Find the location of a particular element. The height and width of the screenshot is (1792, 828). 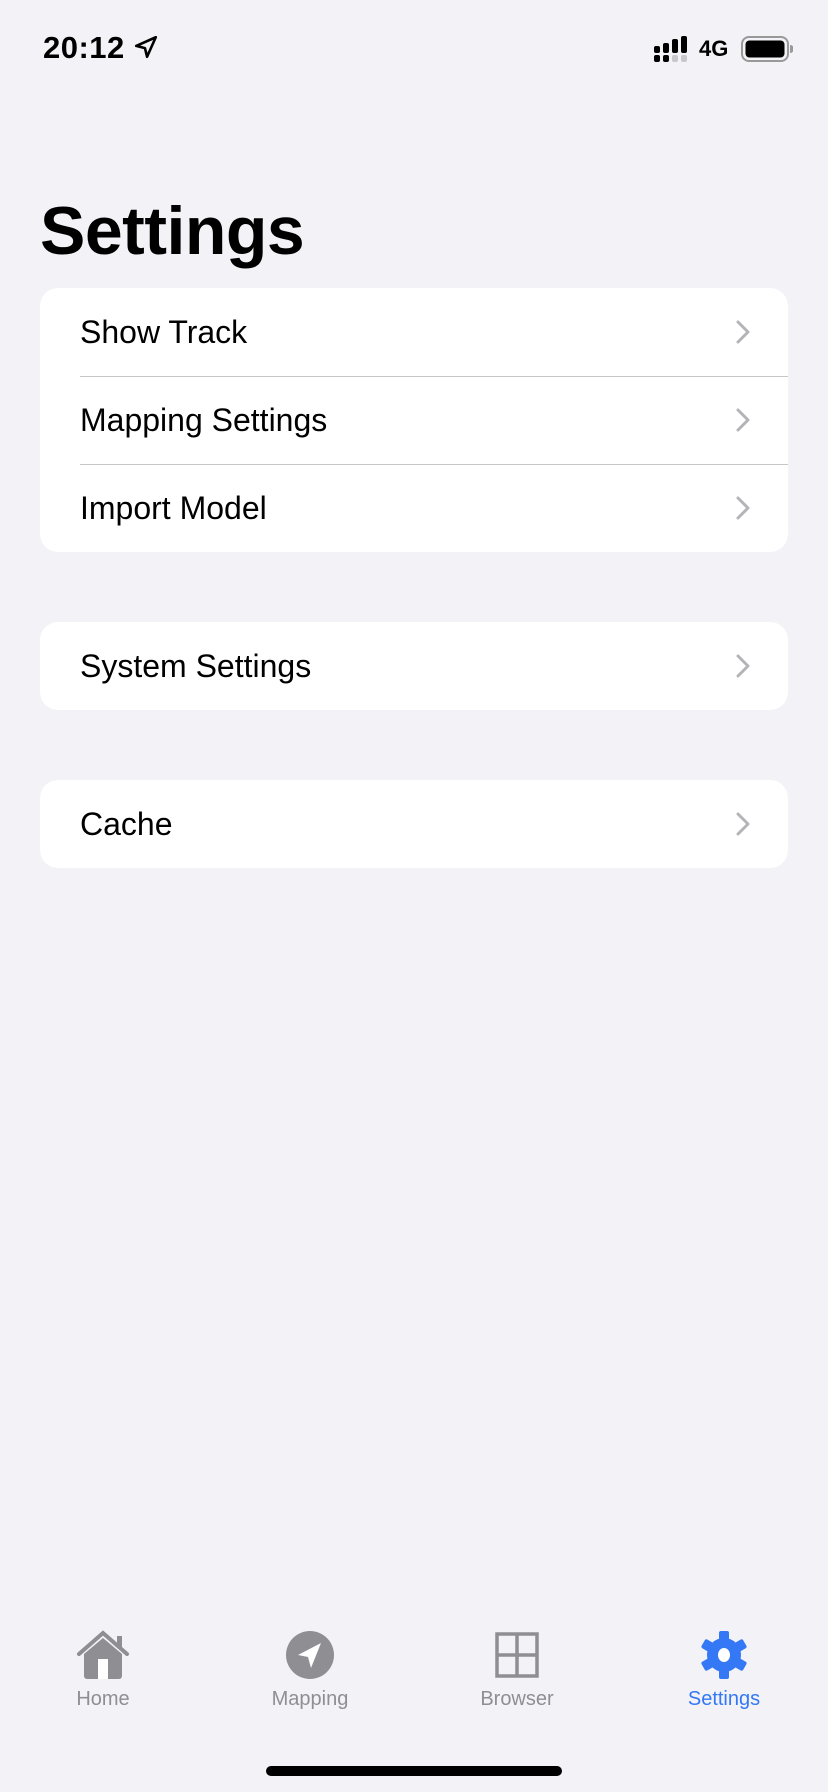

tab-settings: Settings is located at coordinates (724, 1670).